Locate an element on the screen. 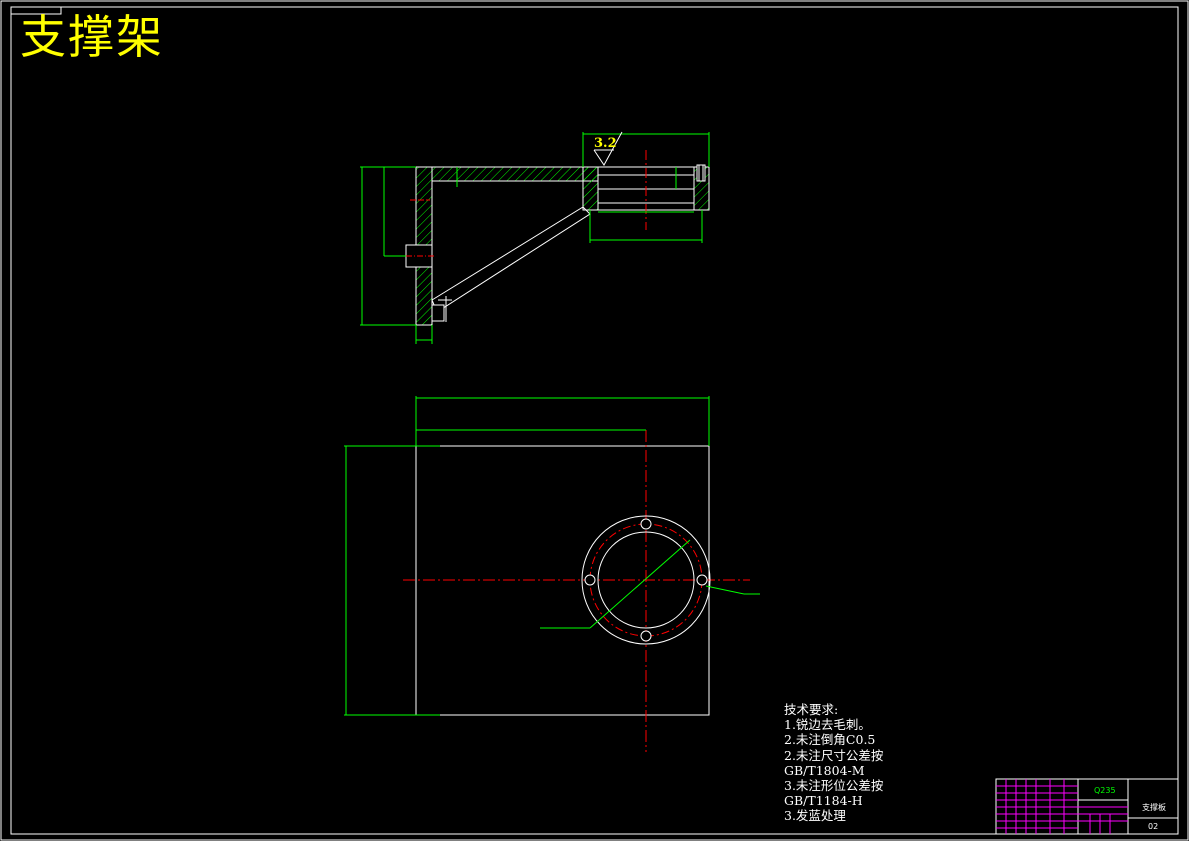 The height and width of the screenshot is (841, 1189). drawing-title: 支撑架 is located at coordinates (92, 37).